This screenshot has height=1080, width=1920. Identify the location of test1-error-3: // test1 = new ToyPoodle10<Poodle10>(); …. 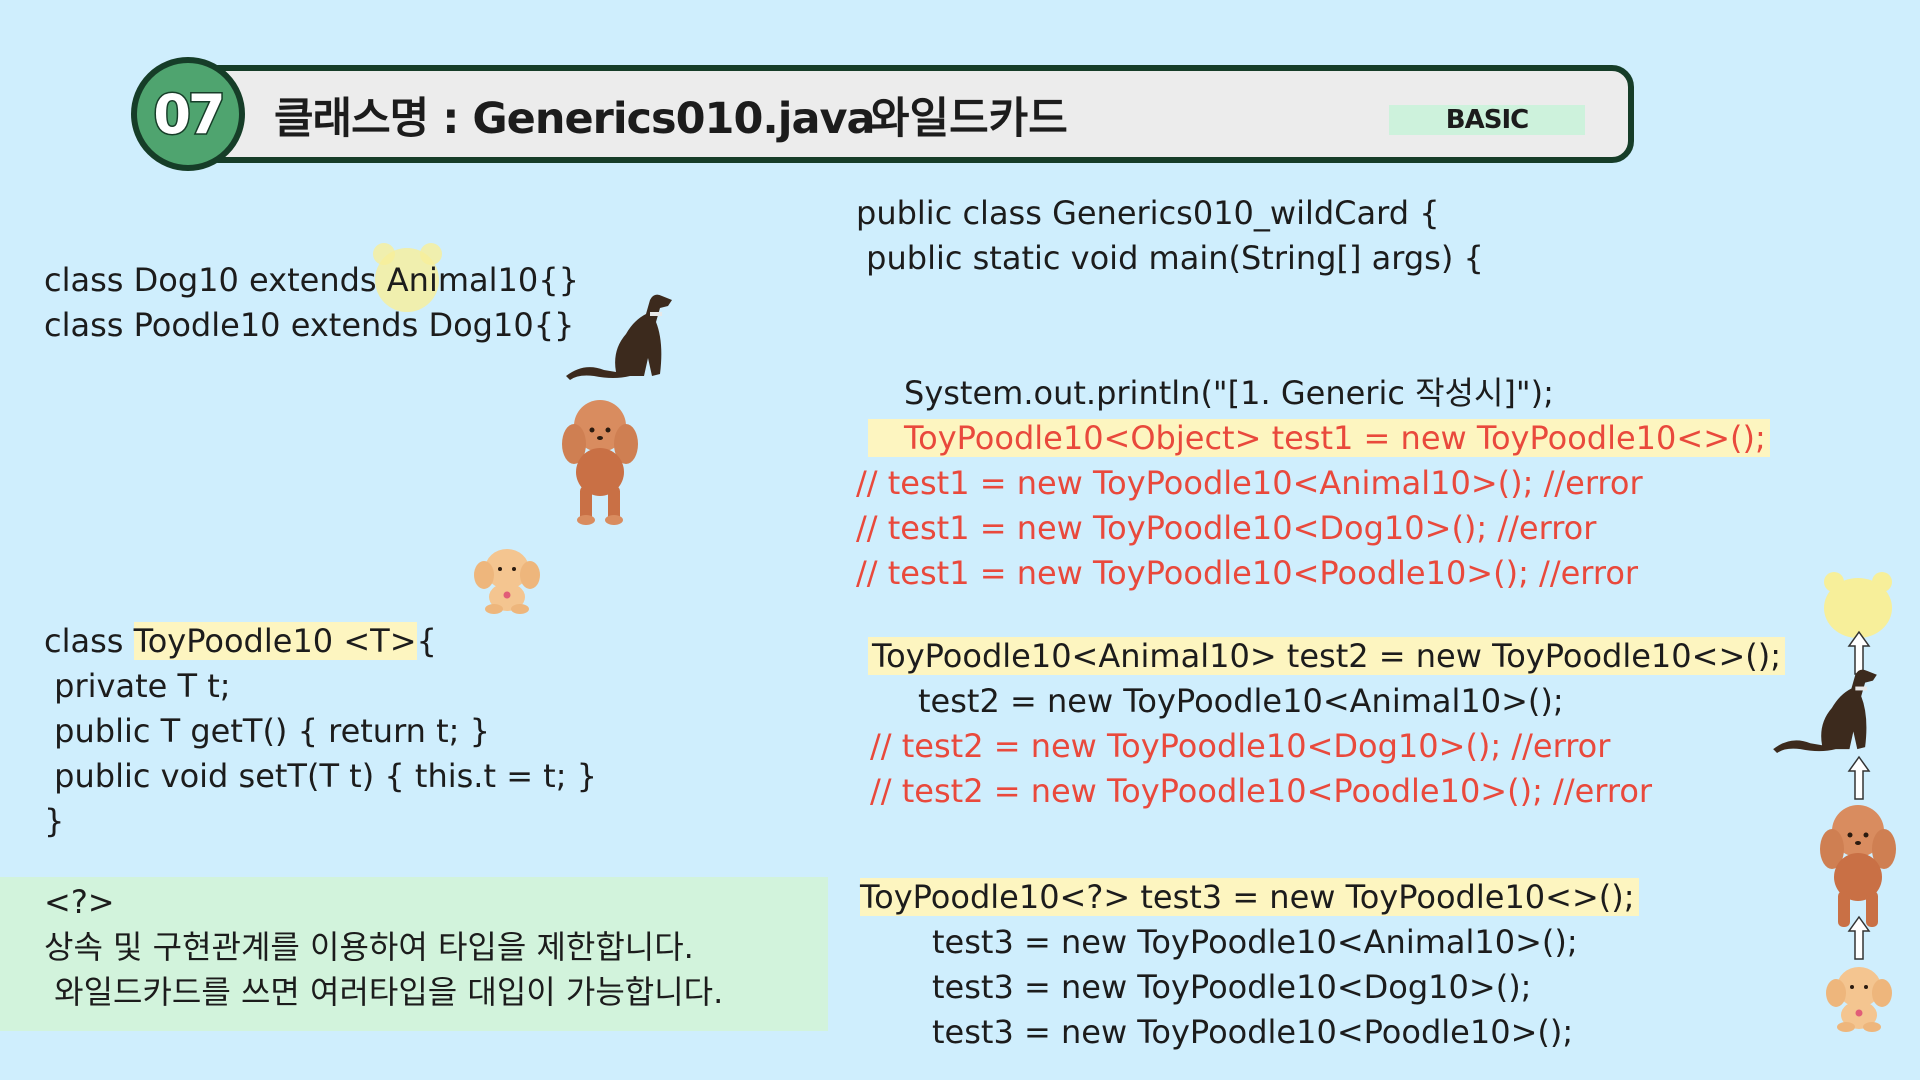
(1247, 573).